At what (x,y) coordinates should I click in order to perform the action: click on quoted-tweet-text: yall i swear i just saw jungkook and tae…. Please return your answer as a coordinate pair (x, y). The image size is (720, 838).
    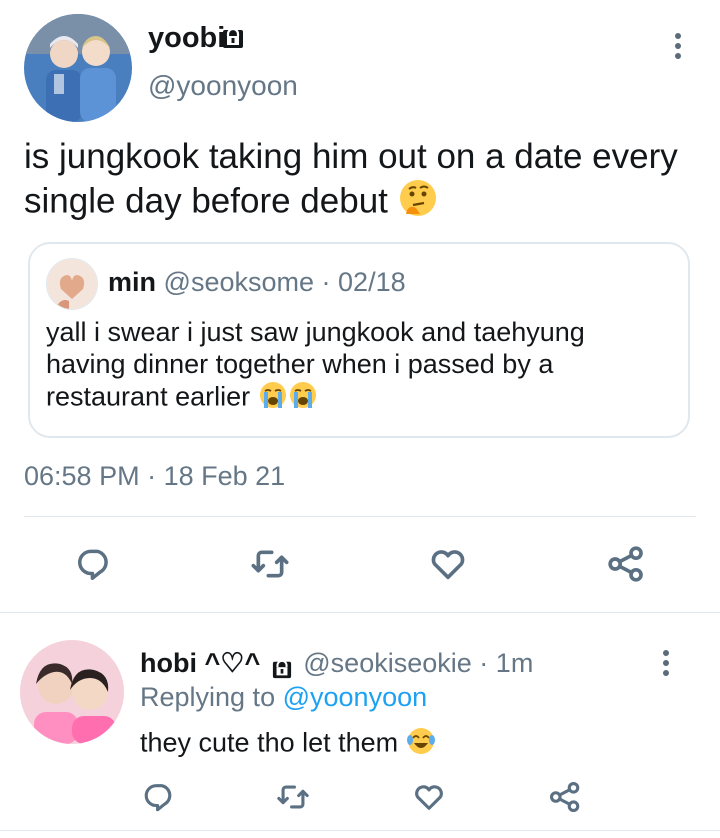
    Looking at the image, I should click on (356, 366).